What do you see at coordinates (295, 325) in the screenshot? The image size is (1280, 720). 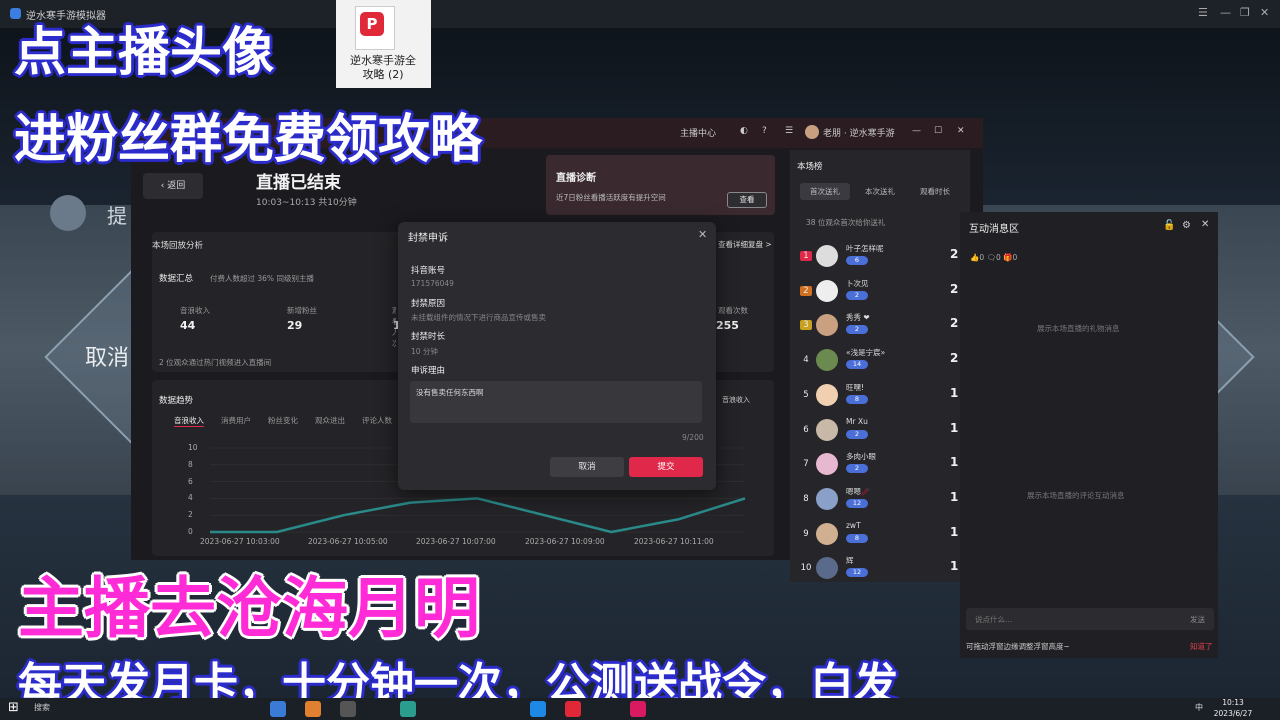 I see `stat-value: 29` at bounding box center [295, 325].